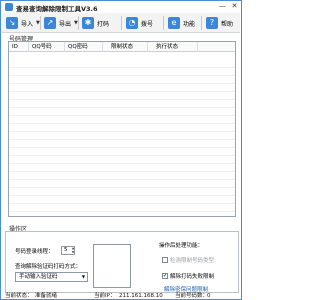  I want to click on import-label: 导入, so click(27, 24).